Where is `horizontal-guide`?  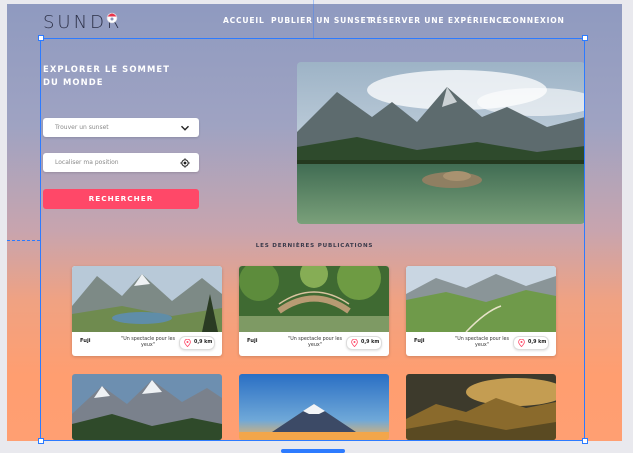
horizontal-guide is located at coordinates (23, 240).